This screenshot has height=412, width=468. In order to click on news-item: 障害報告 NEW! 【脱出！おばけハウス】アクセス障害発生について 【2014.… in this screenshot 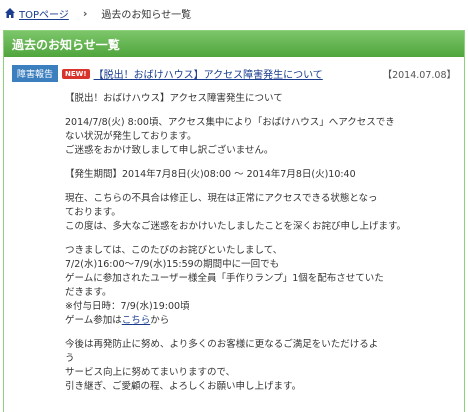, I will do `click(234, 73)`.